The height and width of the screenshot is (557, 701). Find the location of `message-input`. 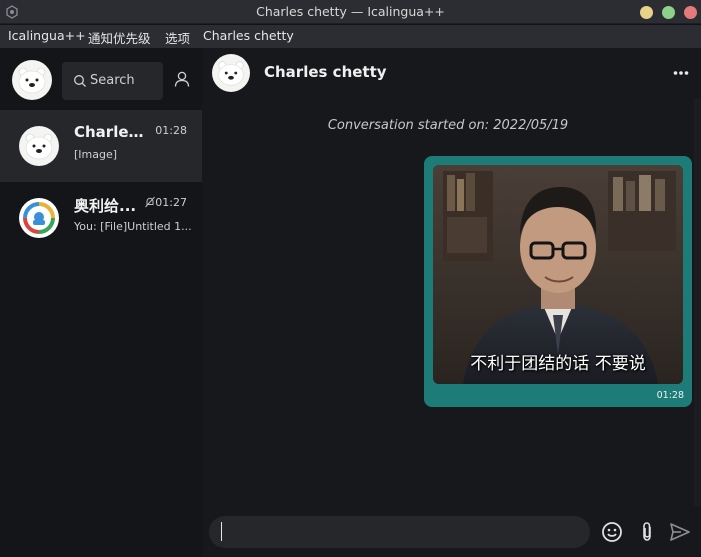

message-input is located at coordinates (399, 532).